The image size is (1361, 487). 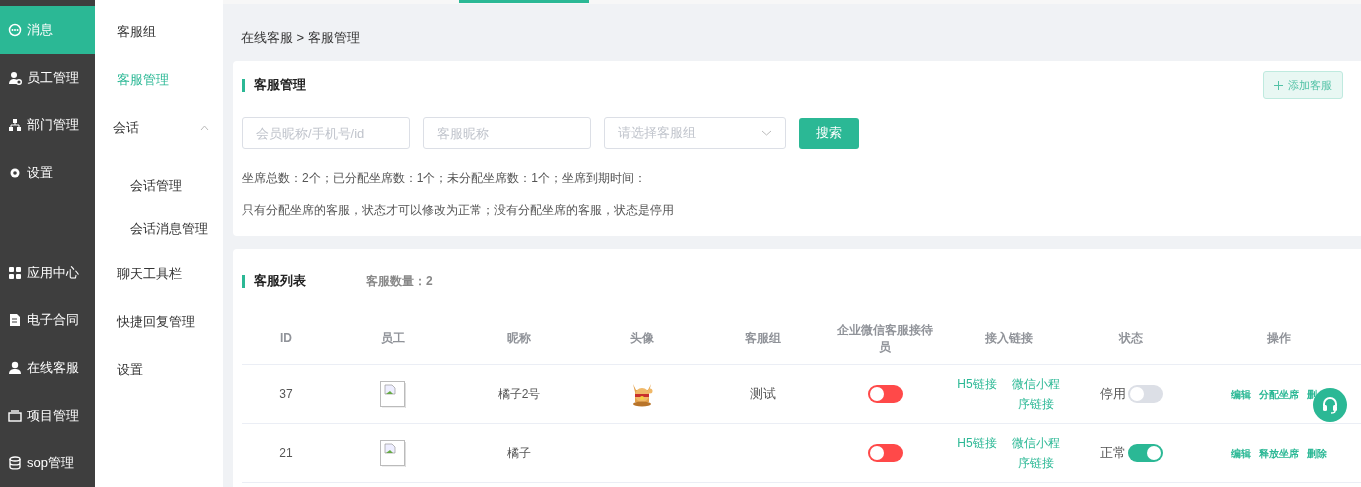 I want to click on document-icon, so click(x=15, y=320).